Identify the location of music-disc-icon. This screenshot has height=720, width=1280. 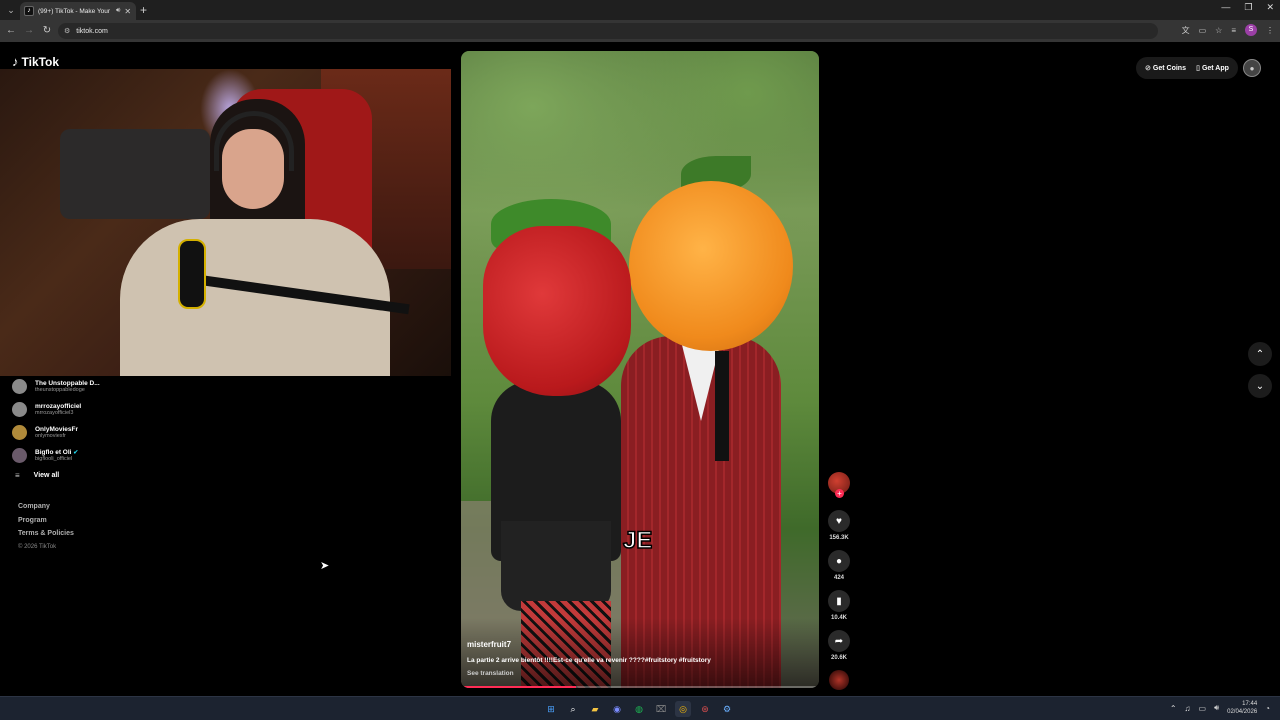
(839, 680).